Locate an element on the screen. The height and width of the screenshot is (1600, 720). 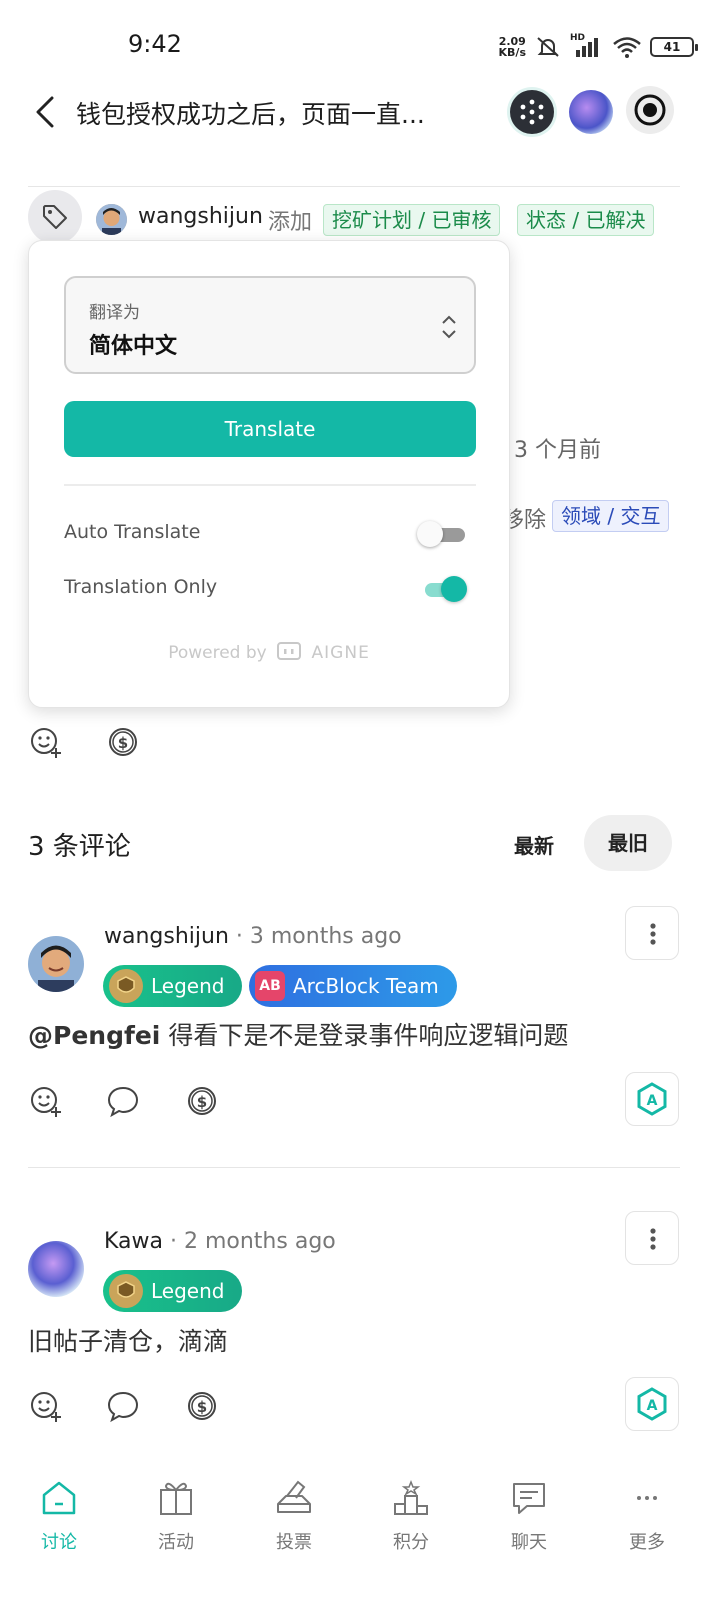
nav-label: 积分 is located at coordinates (411, 1542).